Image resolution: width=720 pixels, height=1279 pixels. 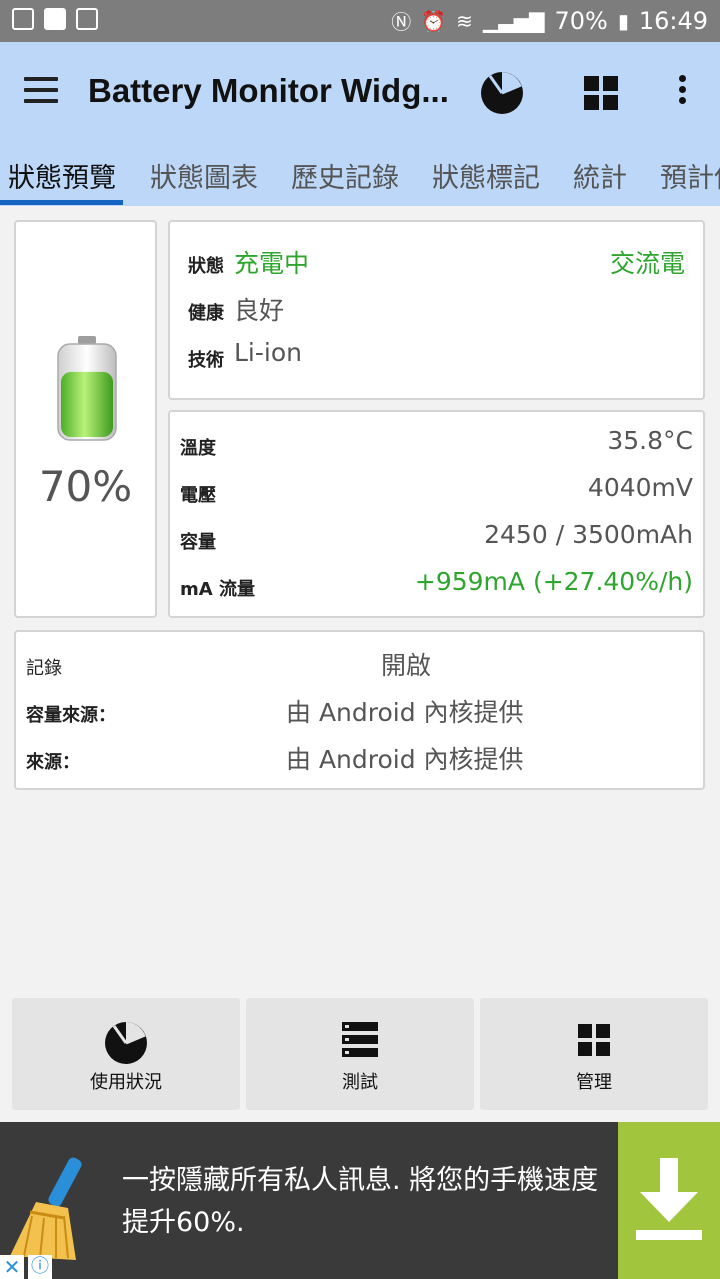 I want to click on ad-info-icon: ⓘ, so click(x=40, y=1267).